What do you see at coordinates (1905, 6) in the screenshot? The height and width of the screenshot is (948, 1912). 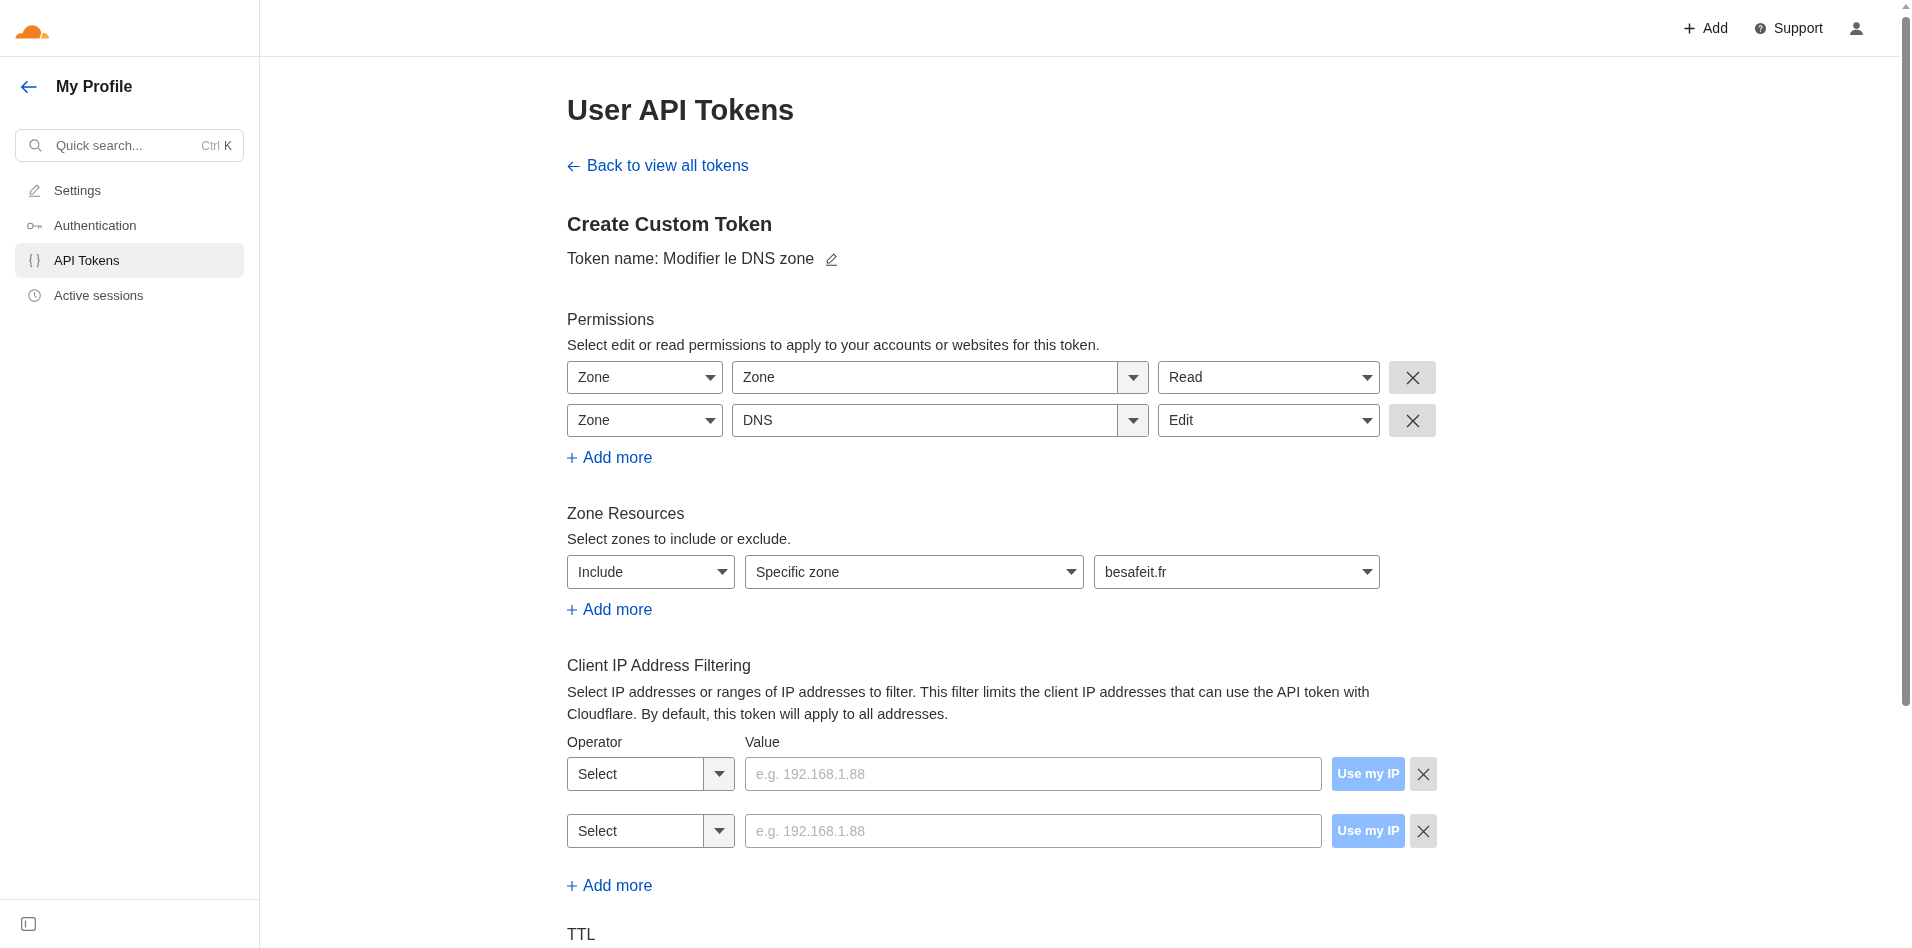 I see `scroll-up-icon` at bounding box center [1905, 6].